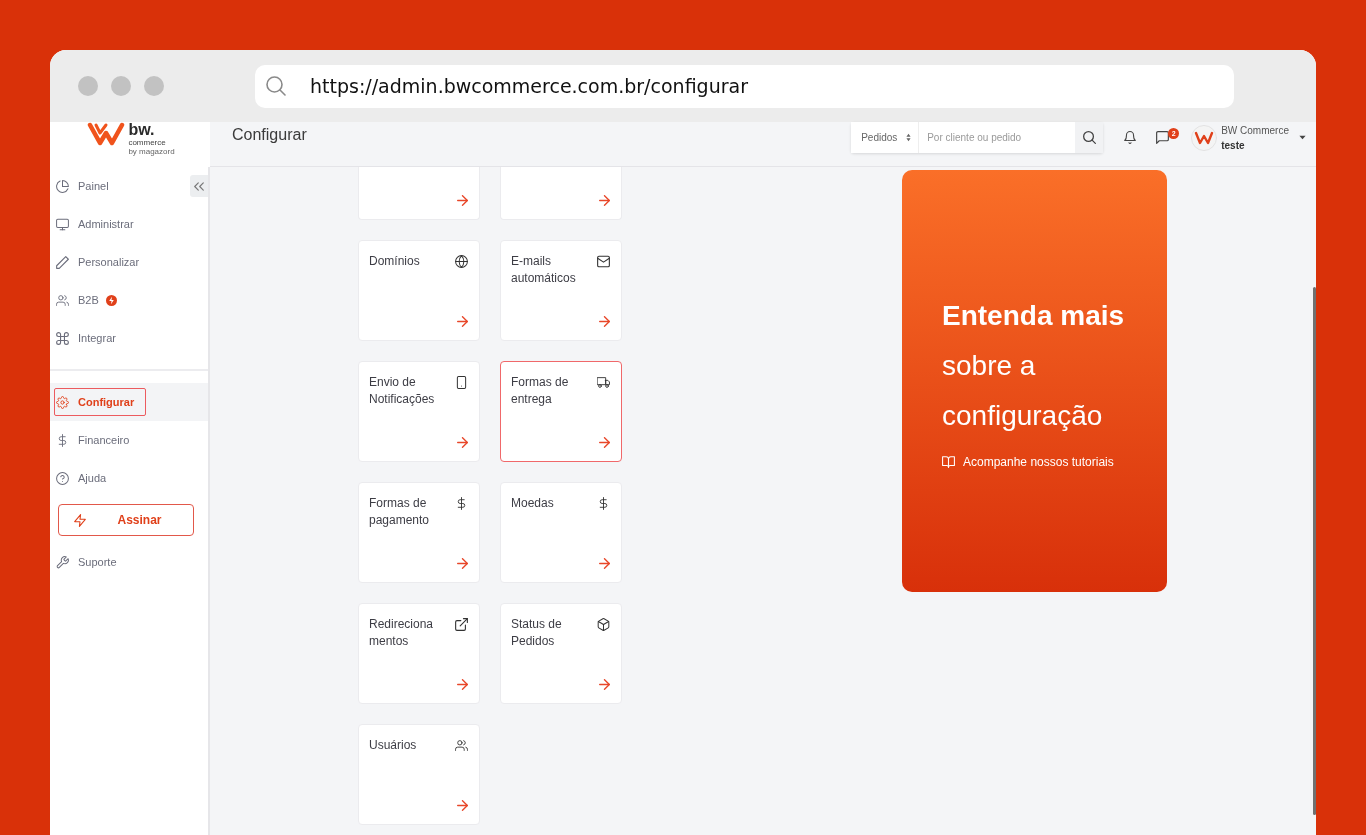 The height and width of the screenshot is (835, 1366). I want to click on lightning-icon, so click(80, 520).